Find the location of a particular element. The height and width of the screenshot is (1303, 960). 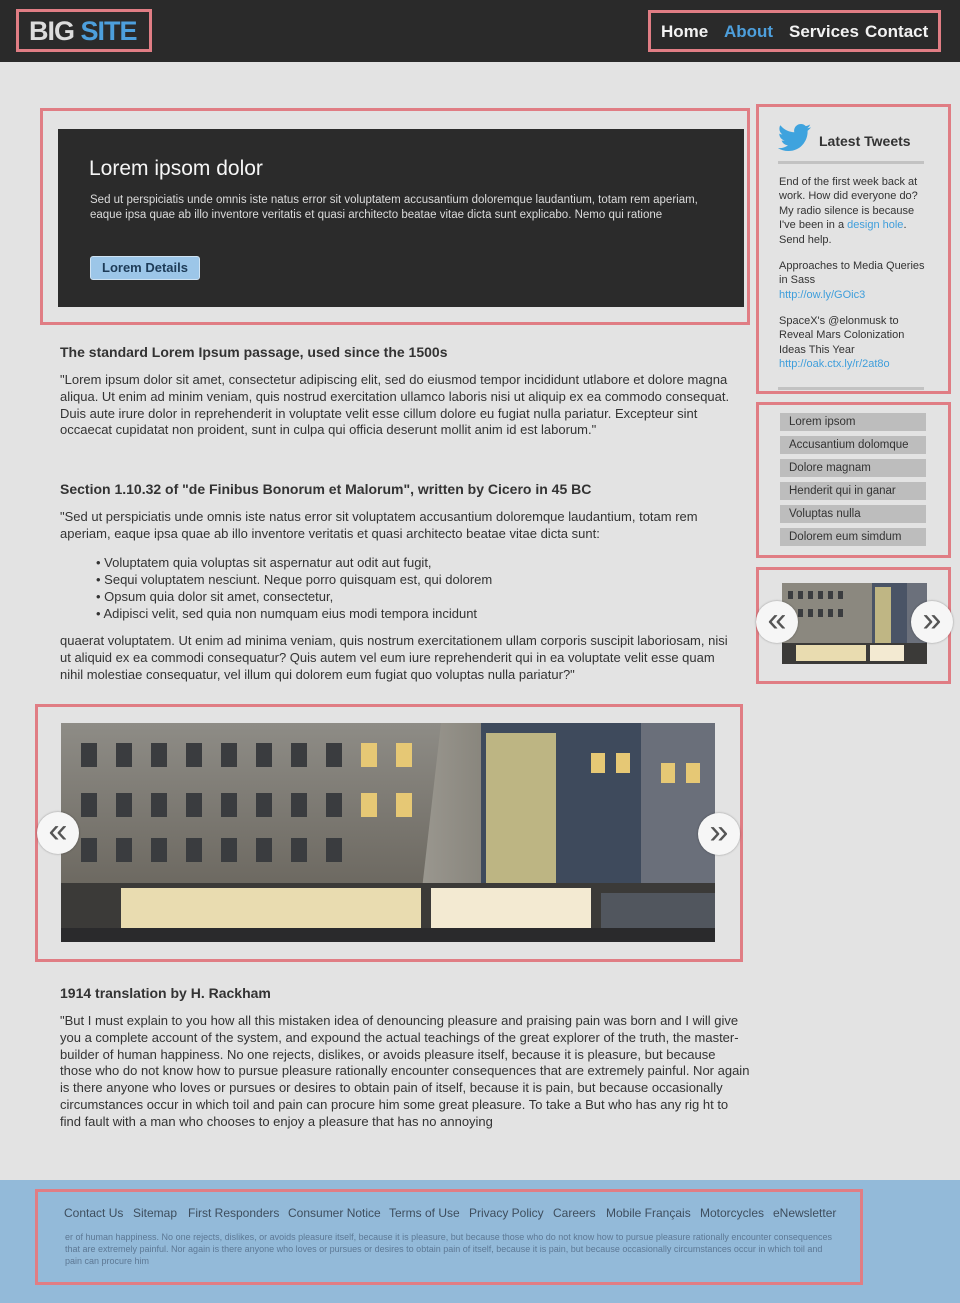

building-photo is located at coordinates (388, 832).